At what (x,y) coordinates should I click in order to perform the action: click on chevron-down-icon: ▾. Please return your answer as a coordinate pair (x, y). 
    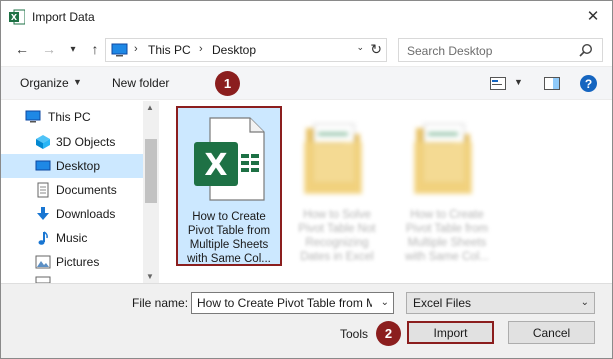
    Looking at the image, I should click on (73, 49).